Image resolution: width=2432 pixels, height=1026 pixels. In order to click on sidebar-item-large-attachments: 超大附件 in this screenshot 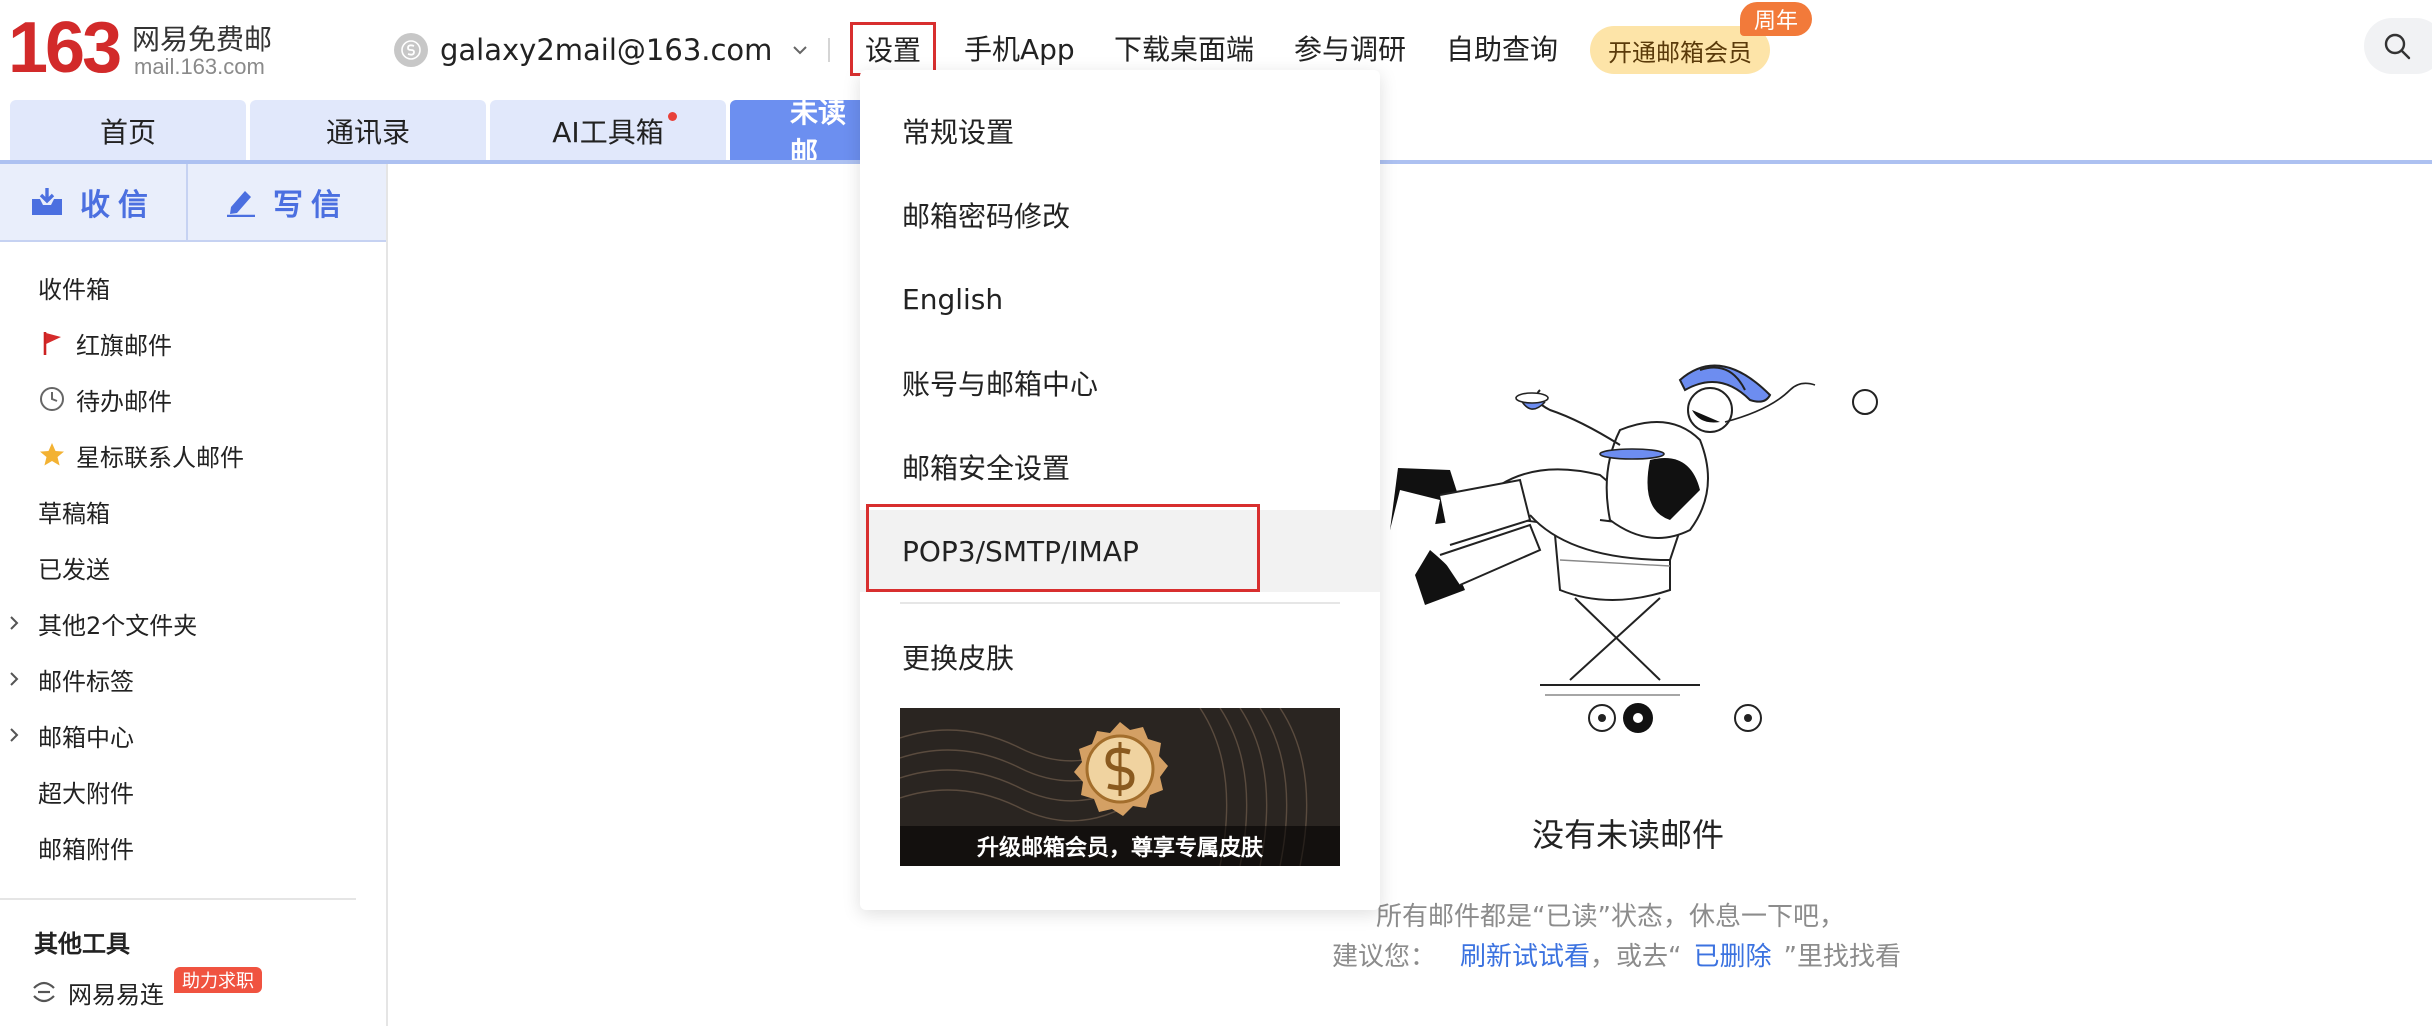, I will do `click(193, 791)`.